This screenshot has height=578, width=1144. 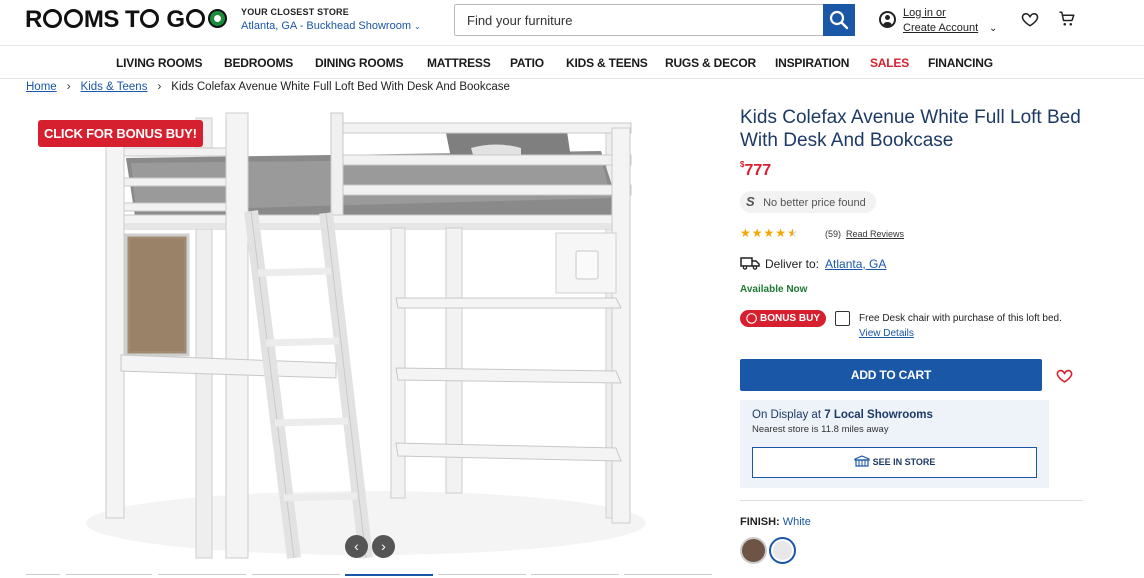 What do you see at coordinates (861, 461) in the screenshot?
I see `store-icon` at bounding box center [861, 461].